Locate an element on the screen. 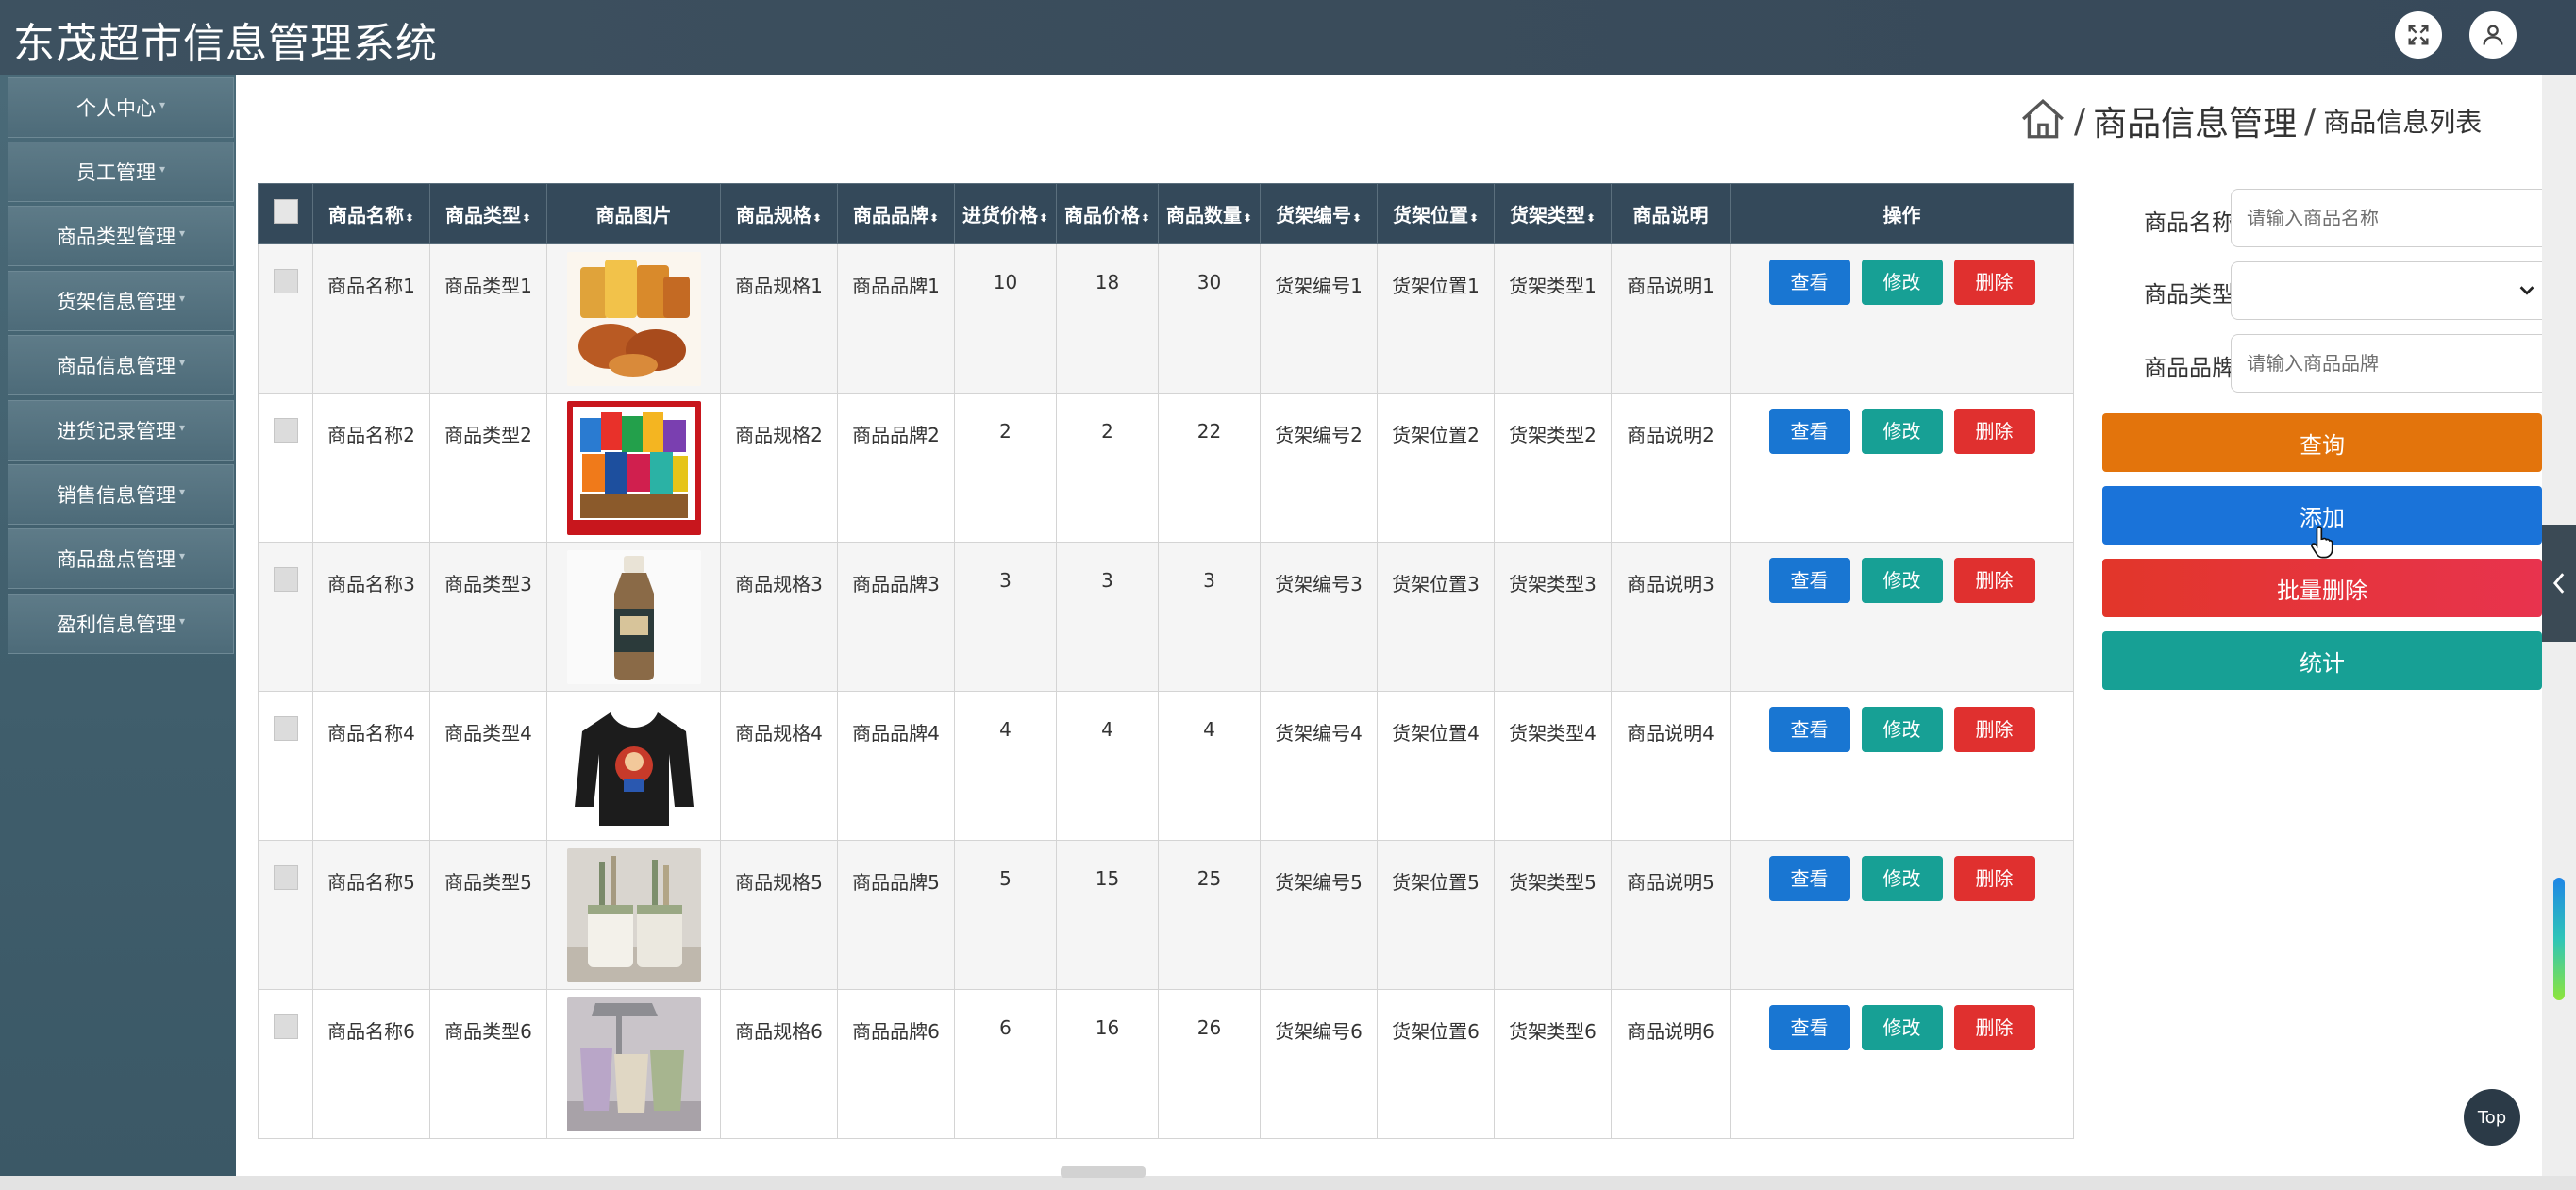 The image size is (2576, 1190). back-to-top-button: Top is located at coordinates (2492, 1117).